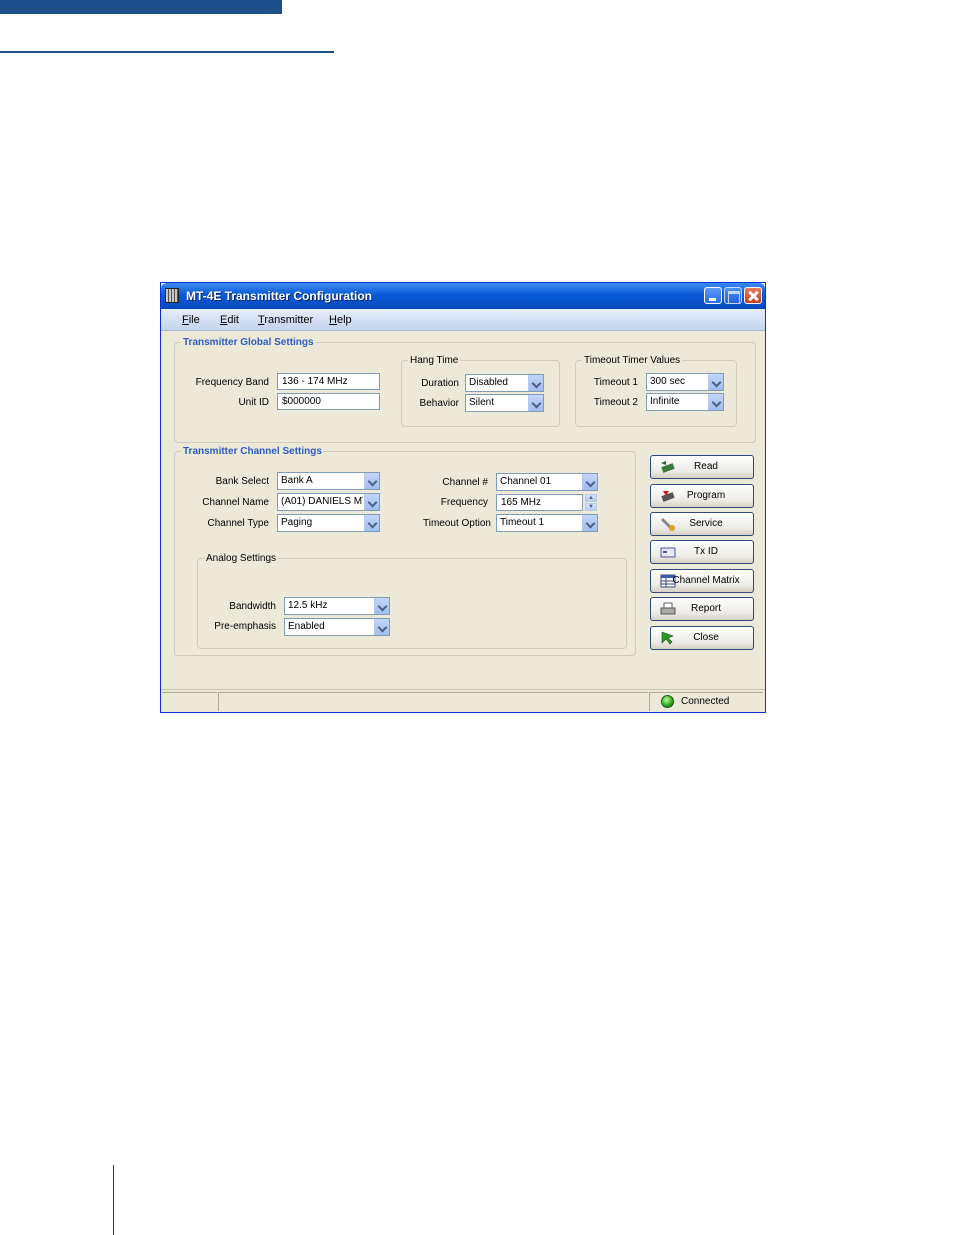 The width and height of the screenshot is (954, 1235). I want to click on program-button: Program, so click(702, 496).